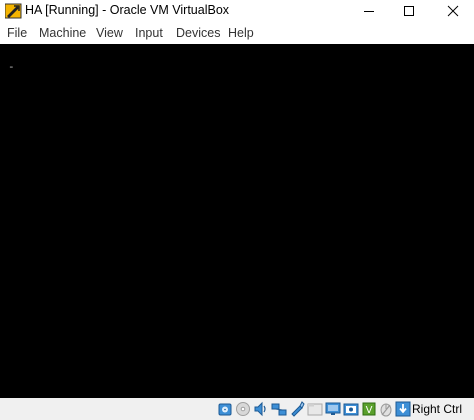 The width and height of the screenshot is (474, 420). I want to click on minimize-icon, so click(369, 11).